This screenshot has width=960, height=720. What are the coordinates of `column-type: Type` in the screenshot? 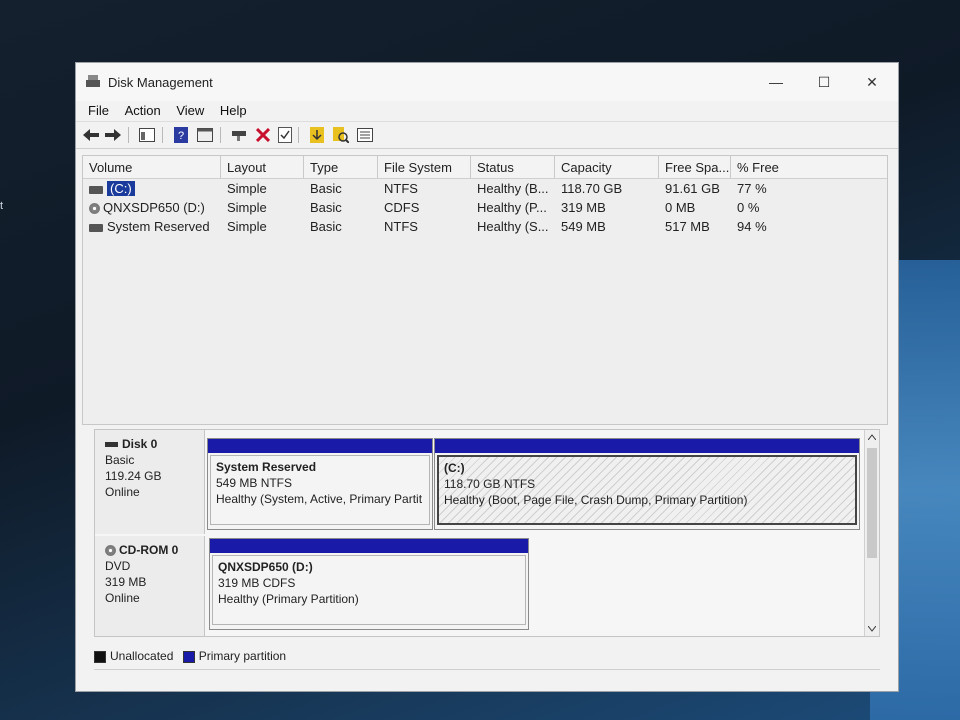 It's located at (341, 167).